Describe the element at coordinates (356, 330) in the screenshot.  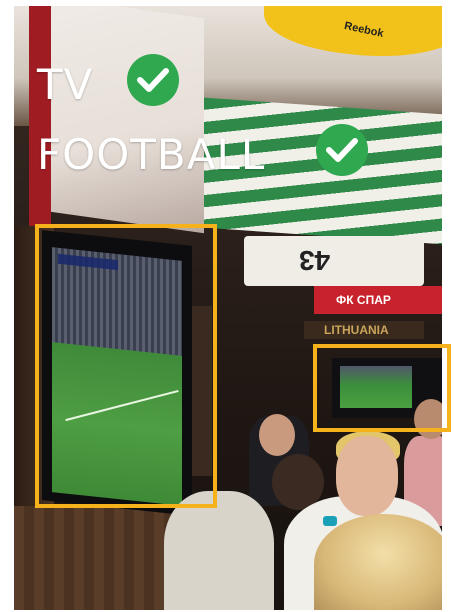
I see `bar-sign-text: LITHUANIA` at that location.